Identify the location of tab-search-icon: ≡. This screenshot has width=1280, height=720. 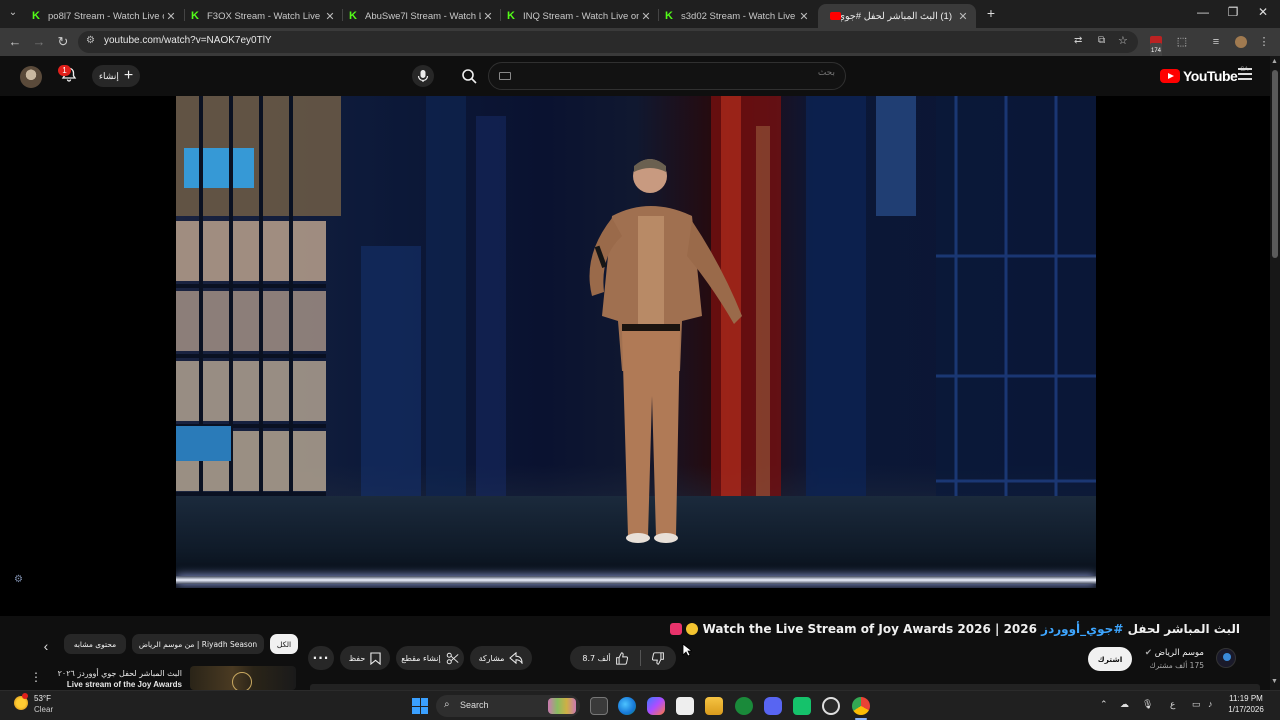
(1216, 42).